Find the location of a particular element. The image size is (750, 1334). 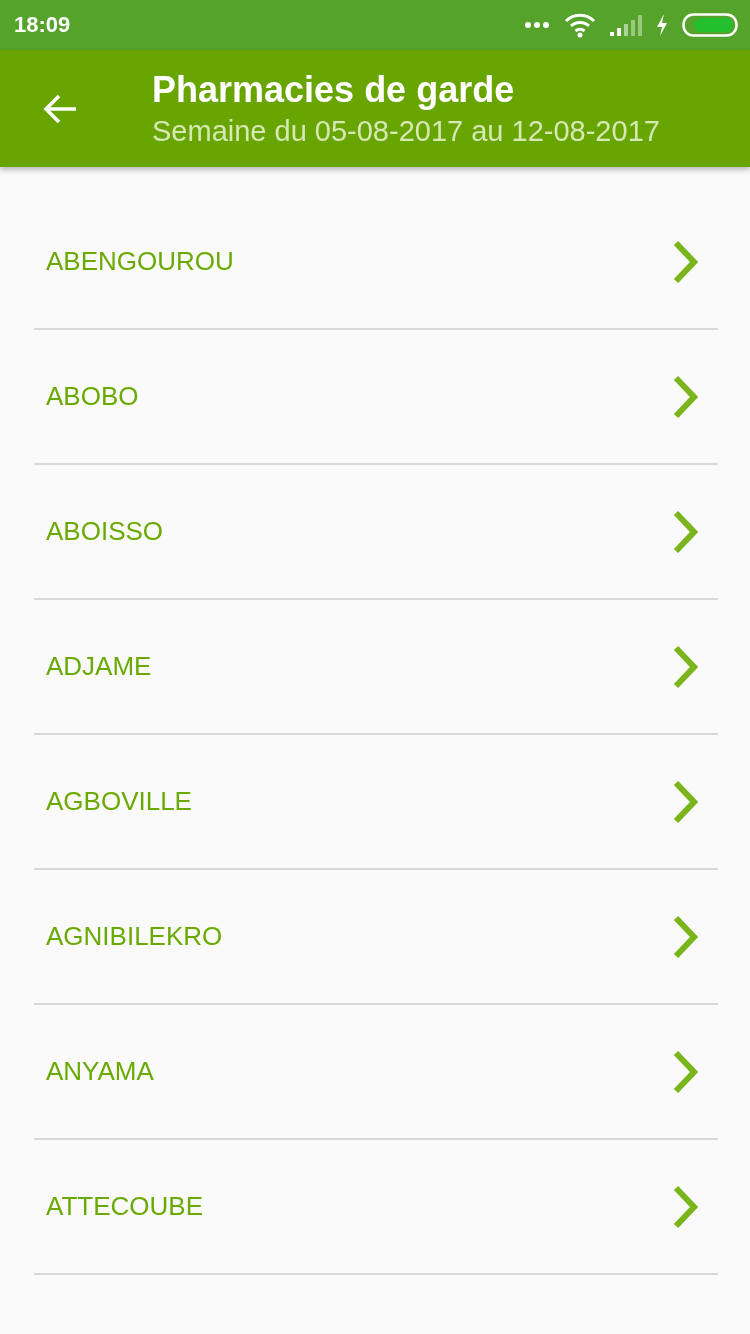

city-list-item: ANYAMA is located at coordinates (376, 1072).